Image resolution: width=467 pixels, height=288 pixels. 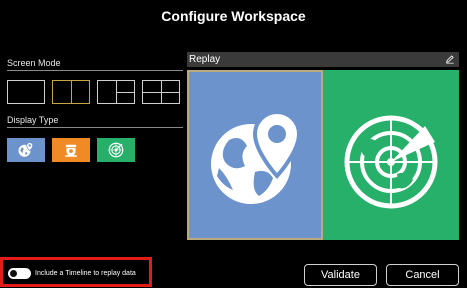 What do you see at coordinates (323, 59) in the screenshot?
I see `preview-header: Replay` at bounding box center [323, 59].